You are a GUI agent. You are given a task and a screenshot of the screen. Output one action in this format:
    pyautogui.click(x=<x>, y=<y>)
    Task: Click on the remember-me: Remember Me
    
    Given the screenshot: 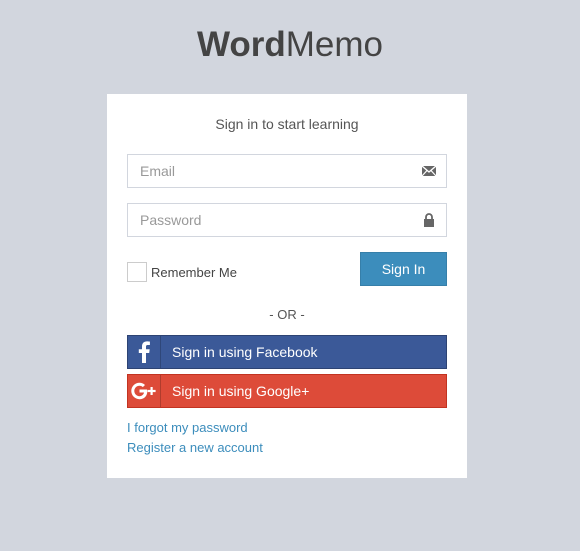 What is the action you would take?
    pyautogui.click(x=182, y=272)
    